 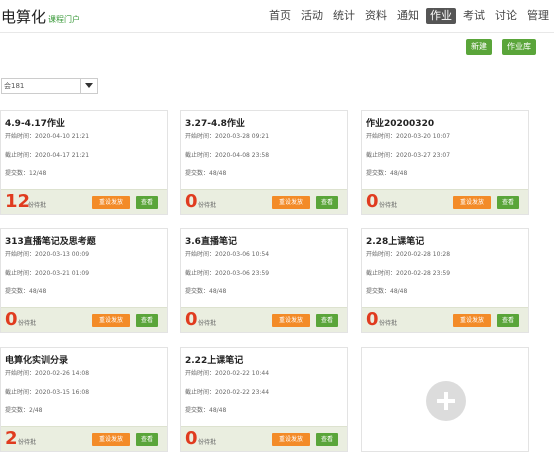 I want to click on end-time: 截止时间：2020-03-06 23:59, so click(x=227, y=273).